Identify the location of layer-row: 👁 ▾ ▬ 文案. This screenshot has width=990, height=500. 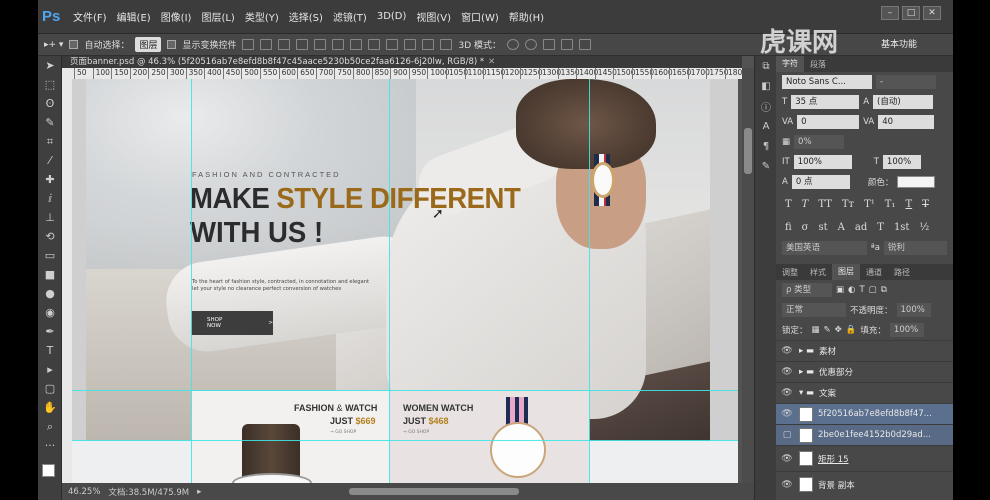
(864, 392).